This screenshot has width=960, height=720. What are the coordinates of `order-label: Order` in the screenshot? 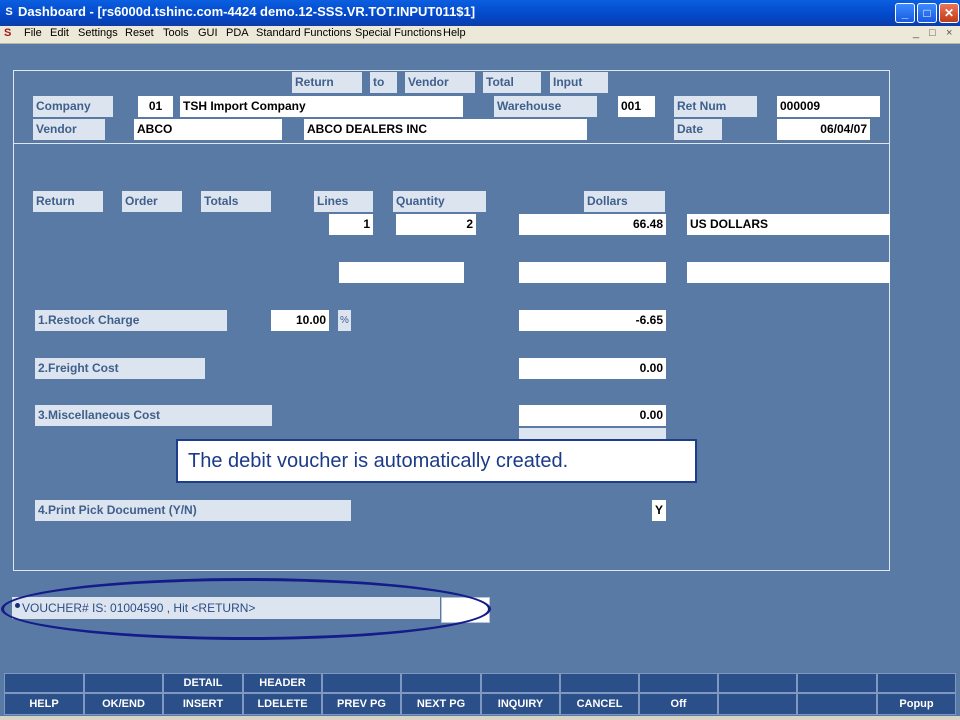 It's located at (152, 201).